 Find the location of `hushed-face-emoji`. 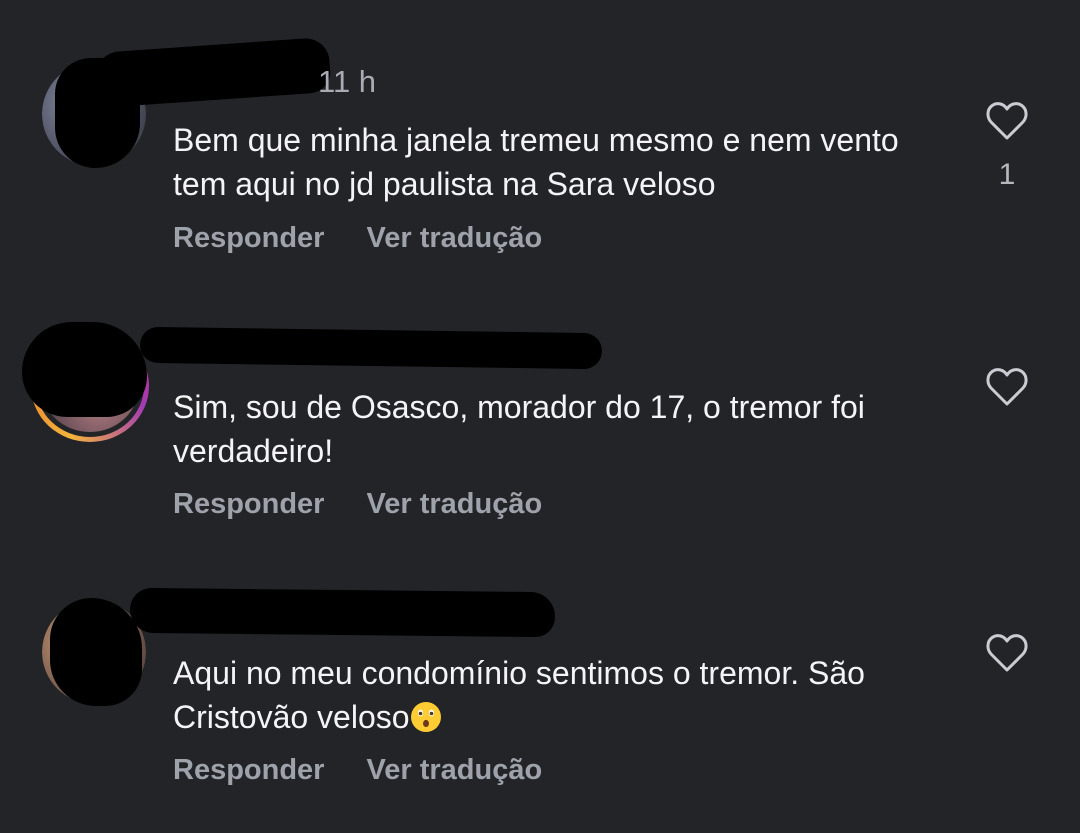

hushed-face-emoji is located at coordinates (425, 717).